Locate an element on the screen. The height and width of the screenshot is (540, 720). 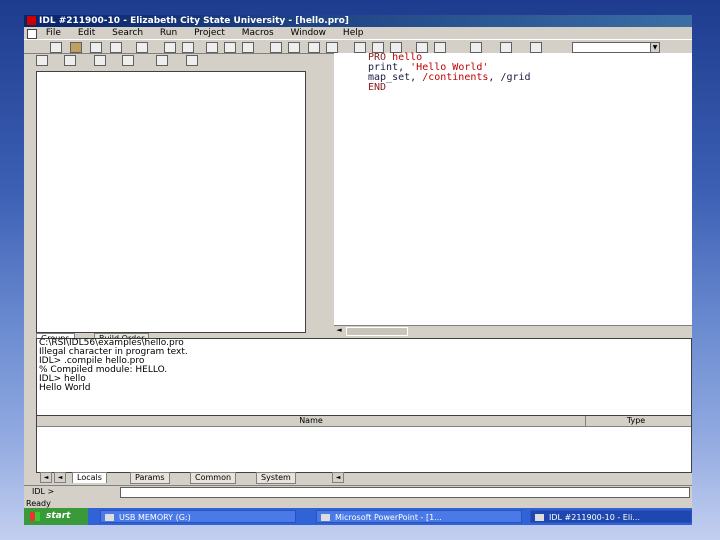
start-label: start is located at coordinates (58, 516).